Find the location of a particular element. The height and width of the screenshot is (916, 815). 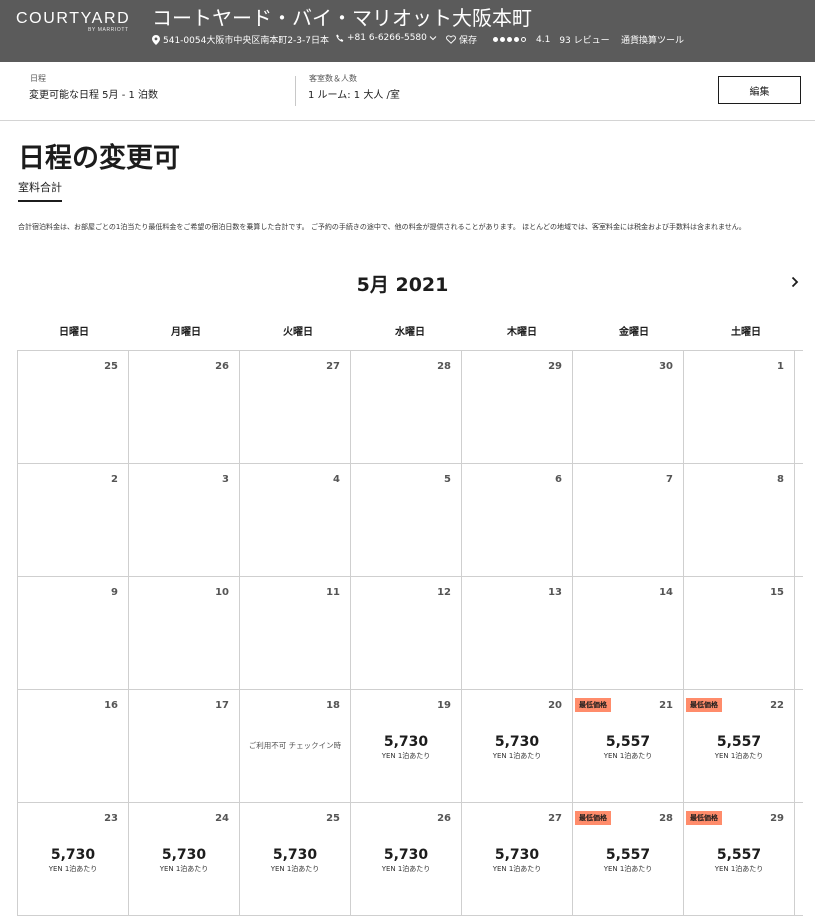

guests-label: 客室数＆人数 is located at coordinates (333, 78).